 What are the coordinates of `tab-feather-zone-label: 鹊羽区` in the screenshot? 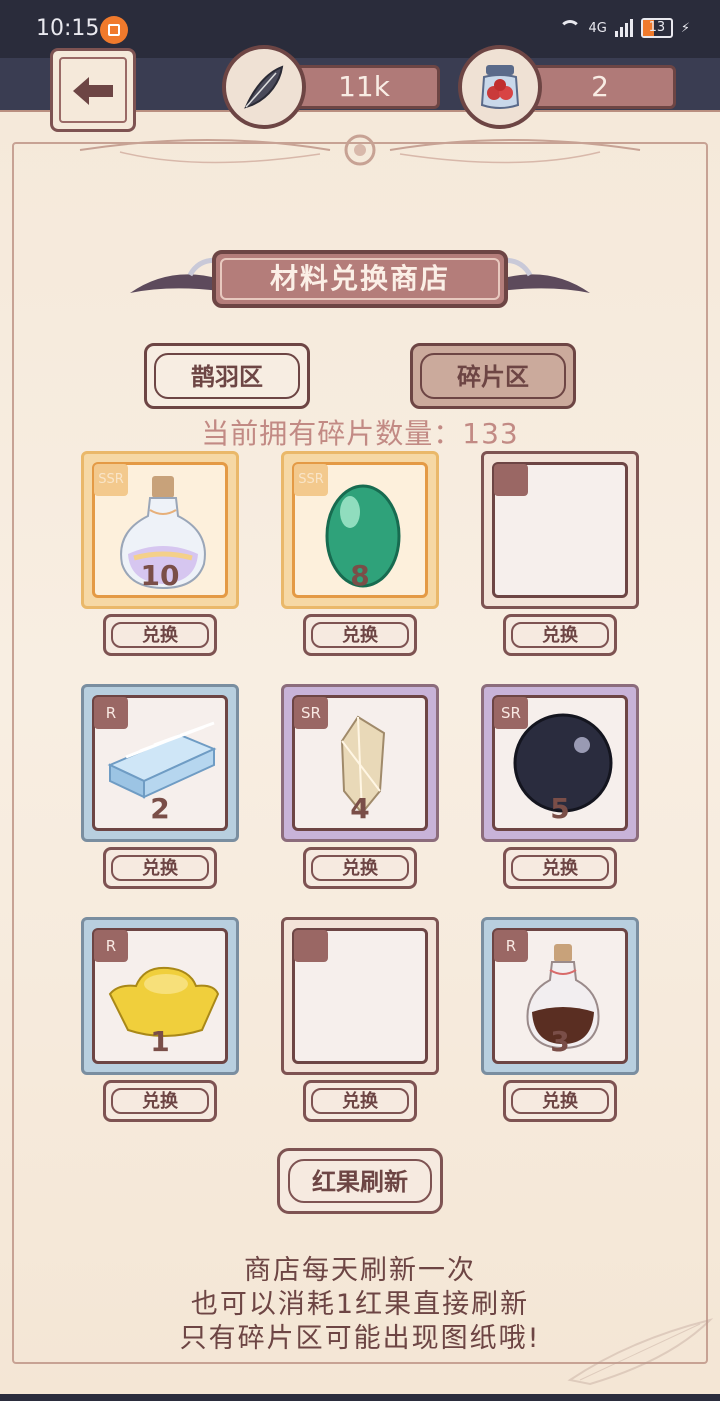 It's located at (227, 376).